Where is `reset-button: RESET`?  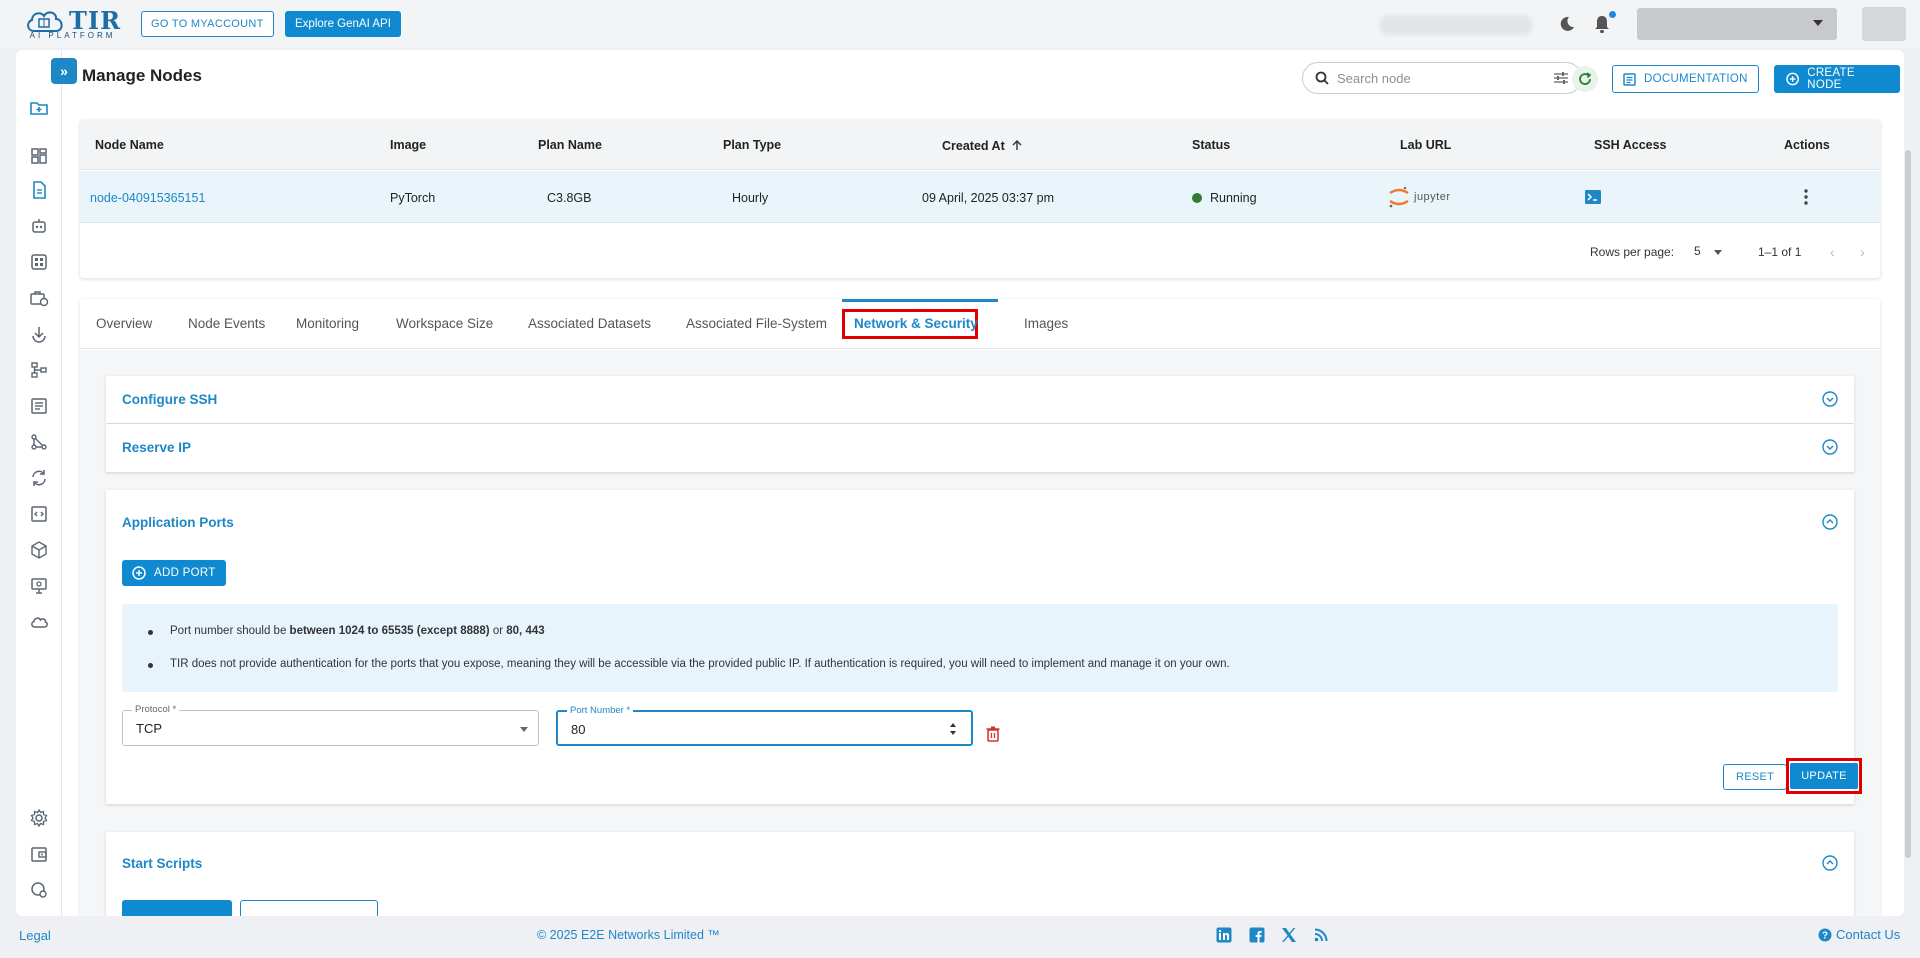
reset-button: RESET is located at coordinates (1755, 777).